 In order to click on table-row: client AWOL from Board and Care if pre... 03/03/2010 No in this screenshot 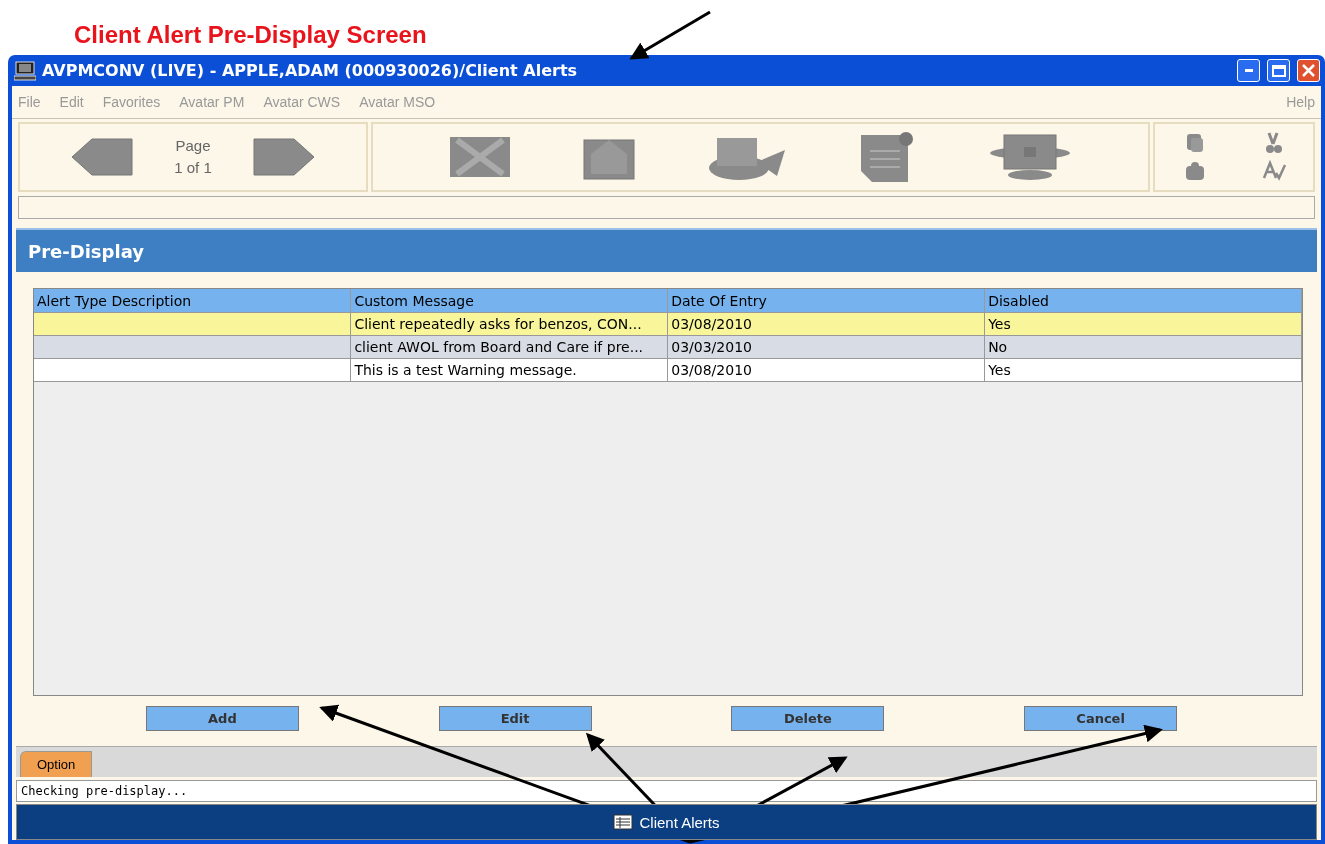, I will do `click(668, 347)`.